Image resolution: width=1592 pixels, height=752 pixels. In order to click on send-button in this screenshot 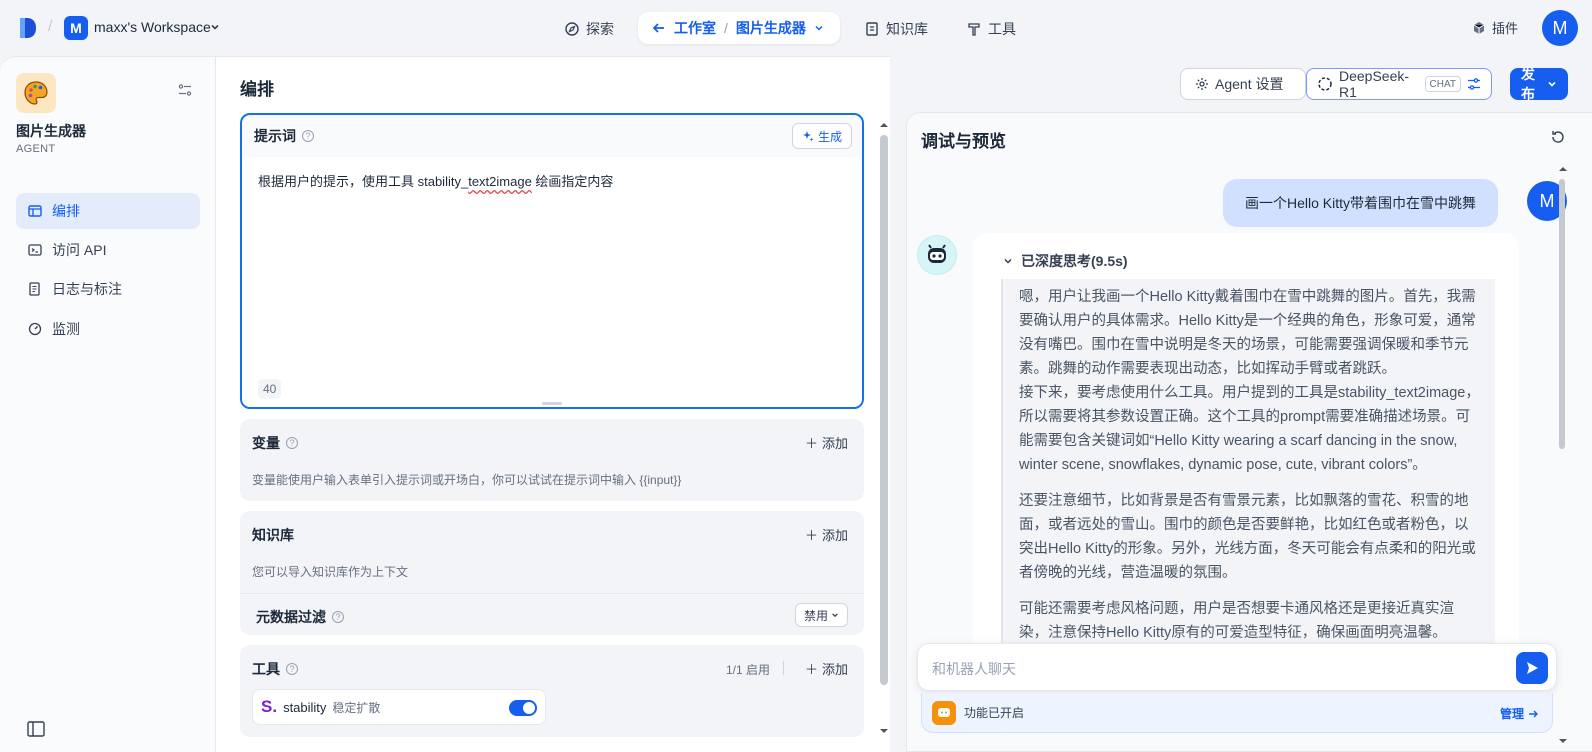, I will do `click(1532, 668)`.